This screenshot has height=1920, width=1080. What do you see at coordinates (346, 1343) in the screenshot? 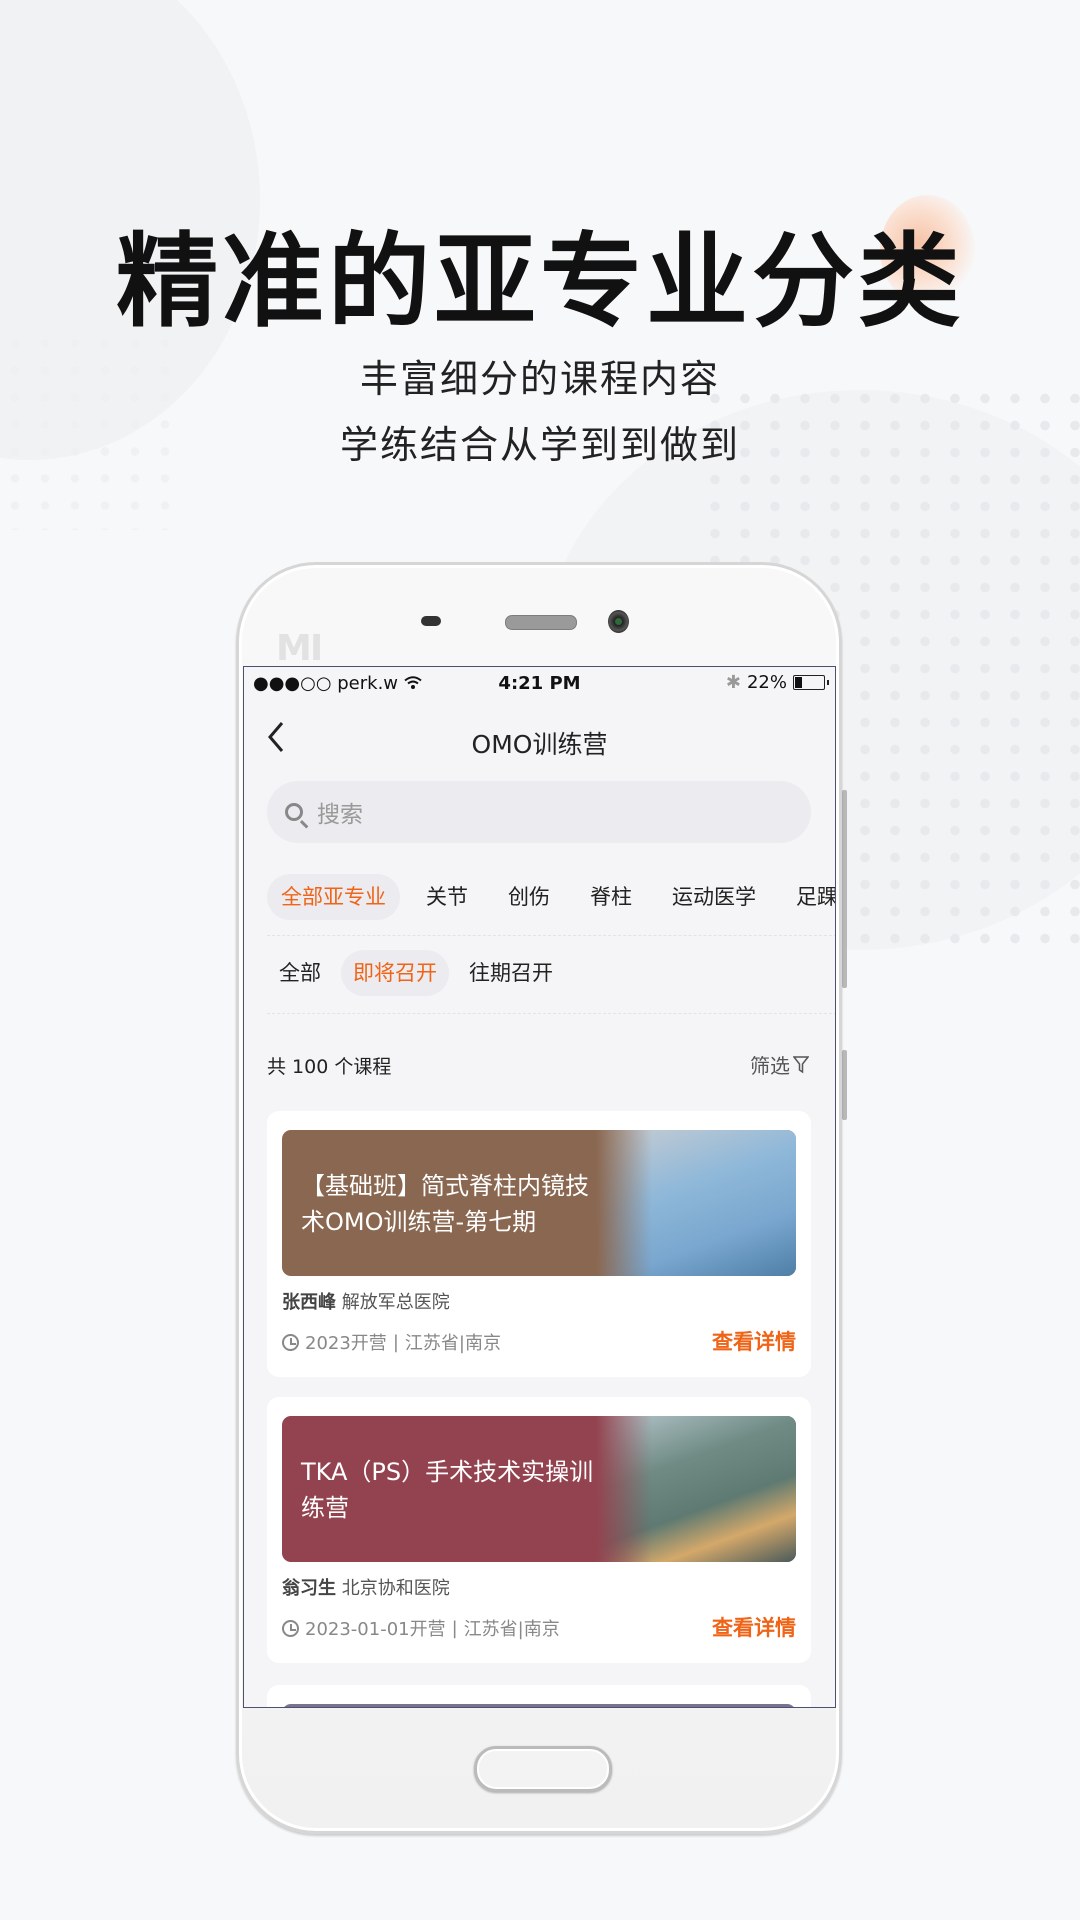
I see `course-date: 2023开营` at bounding box center [346, 1343].